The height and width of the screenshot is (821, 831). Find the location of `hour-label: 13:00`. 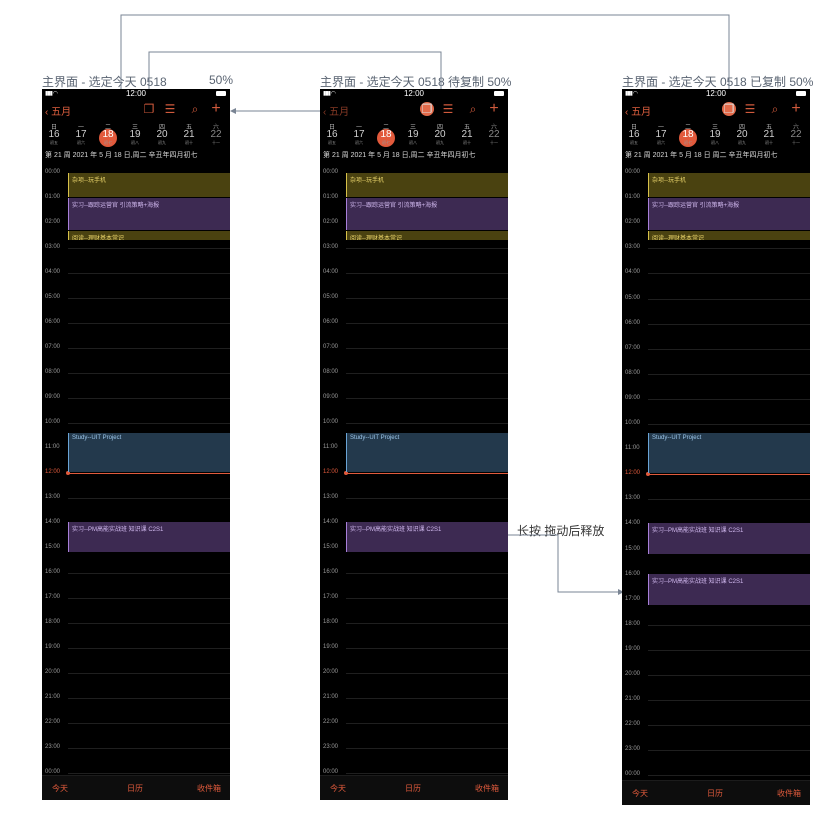

hour-label: 13:00 is located at coordinates (633, 498).